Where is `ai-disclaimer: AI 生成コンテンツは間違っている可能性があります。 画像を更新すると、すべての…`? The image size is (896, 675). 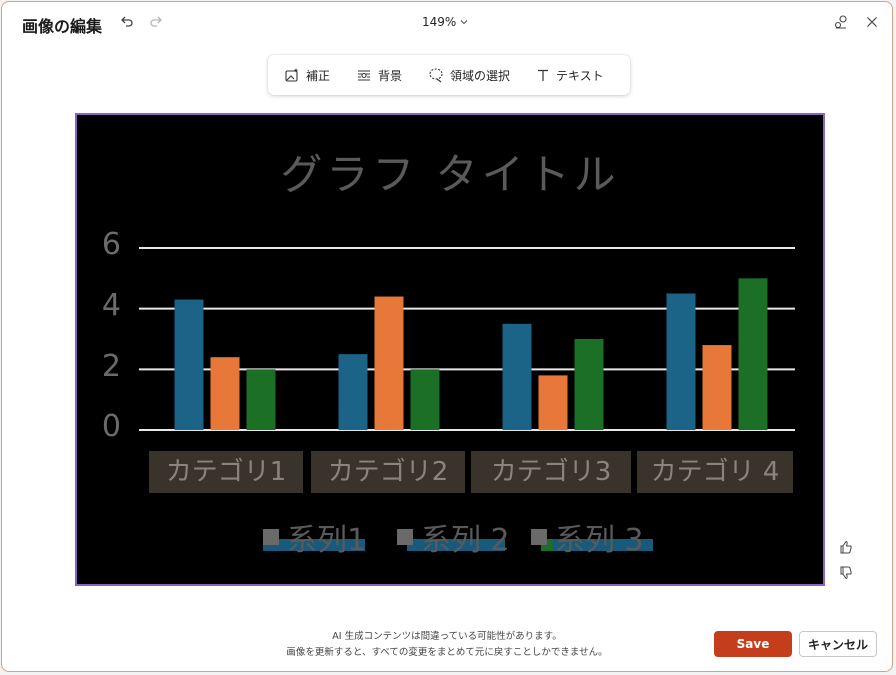
ai-disclaimer: AI 生成コンテンツは間違っている可能性があります。 画像を更新すると、すべての… is located at coordinates (447, 645).